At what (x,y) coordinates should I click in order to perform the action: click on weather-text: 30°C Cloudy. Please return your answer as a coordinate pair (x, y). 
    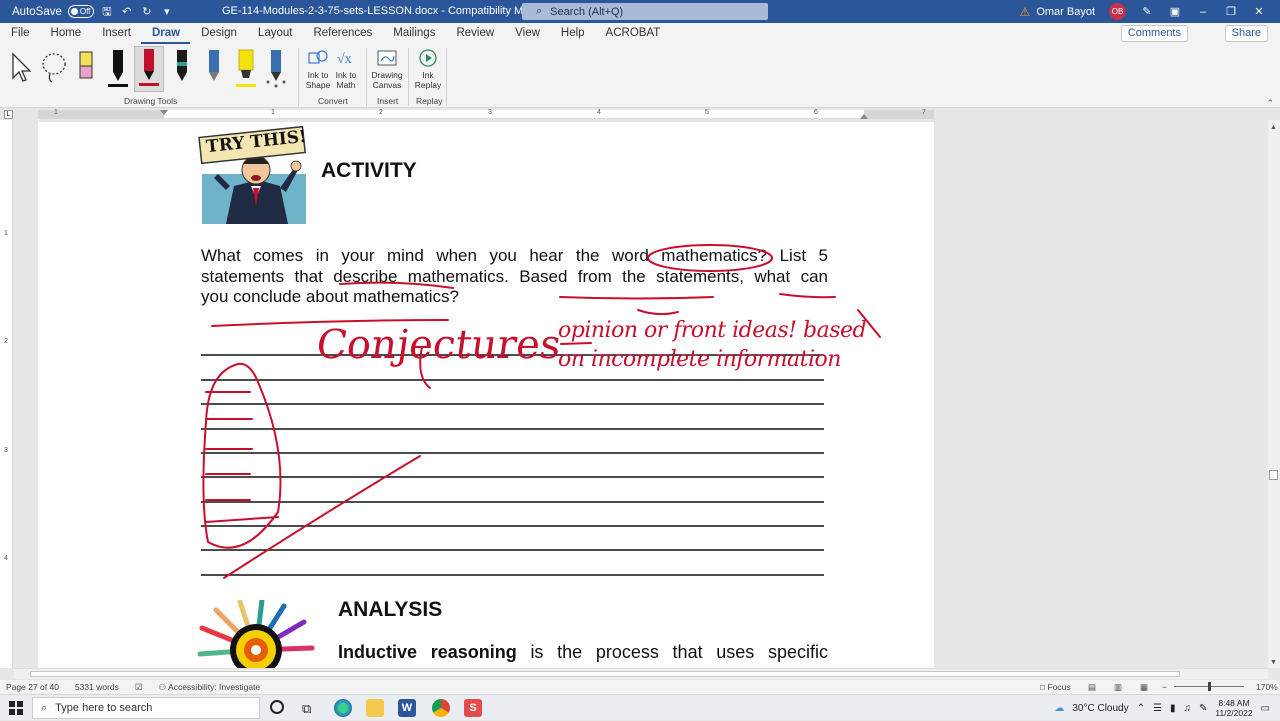
    Looking at the image, I should click on (1100, 708).